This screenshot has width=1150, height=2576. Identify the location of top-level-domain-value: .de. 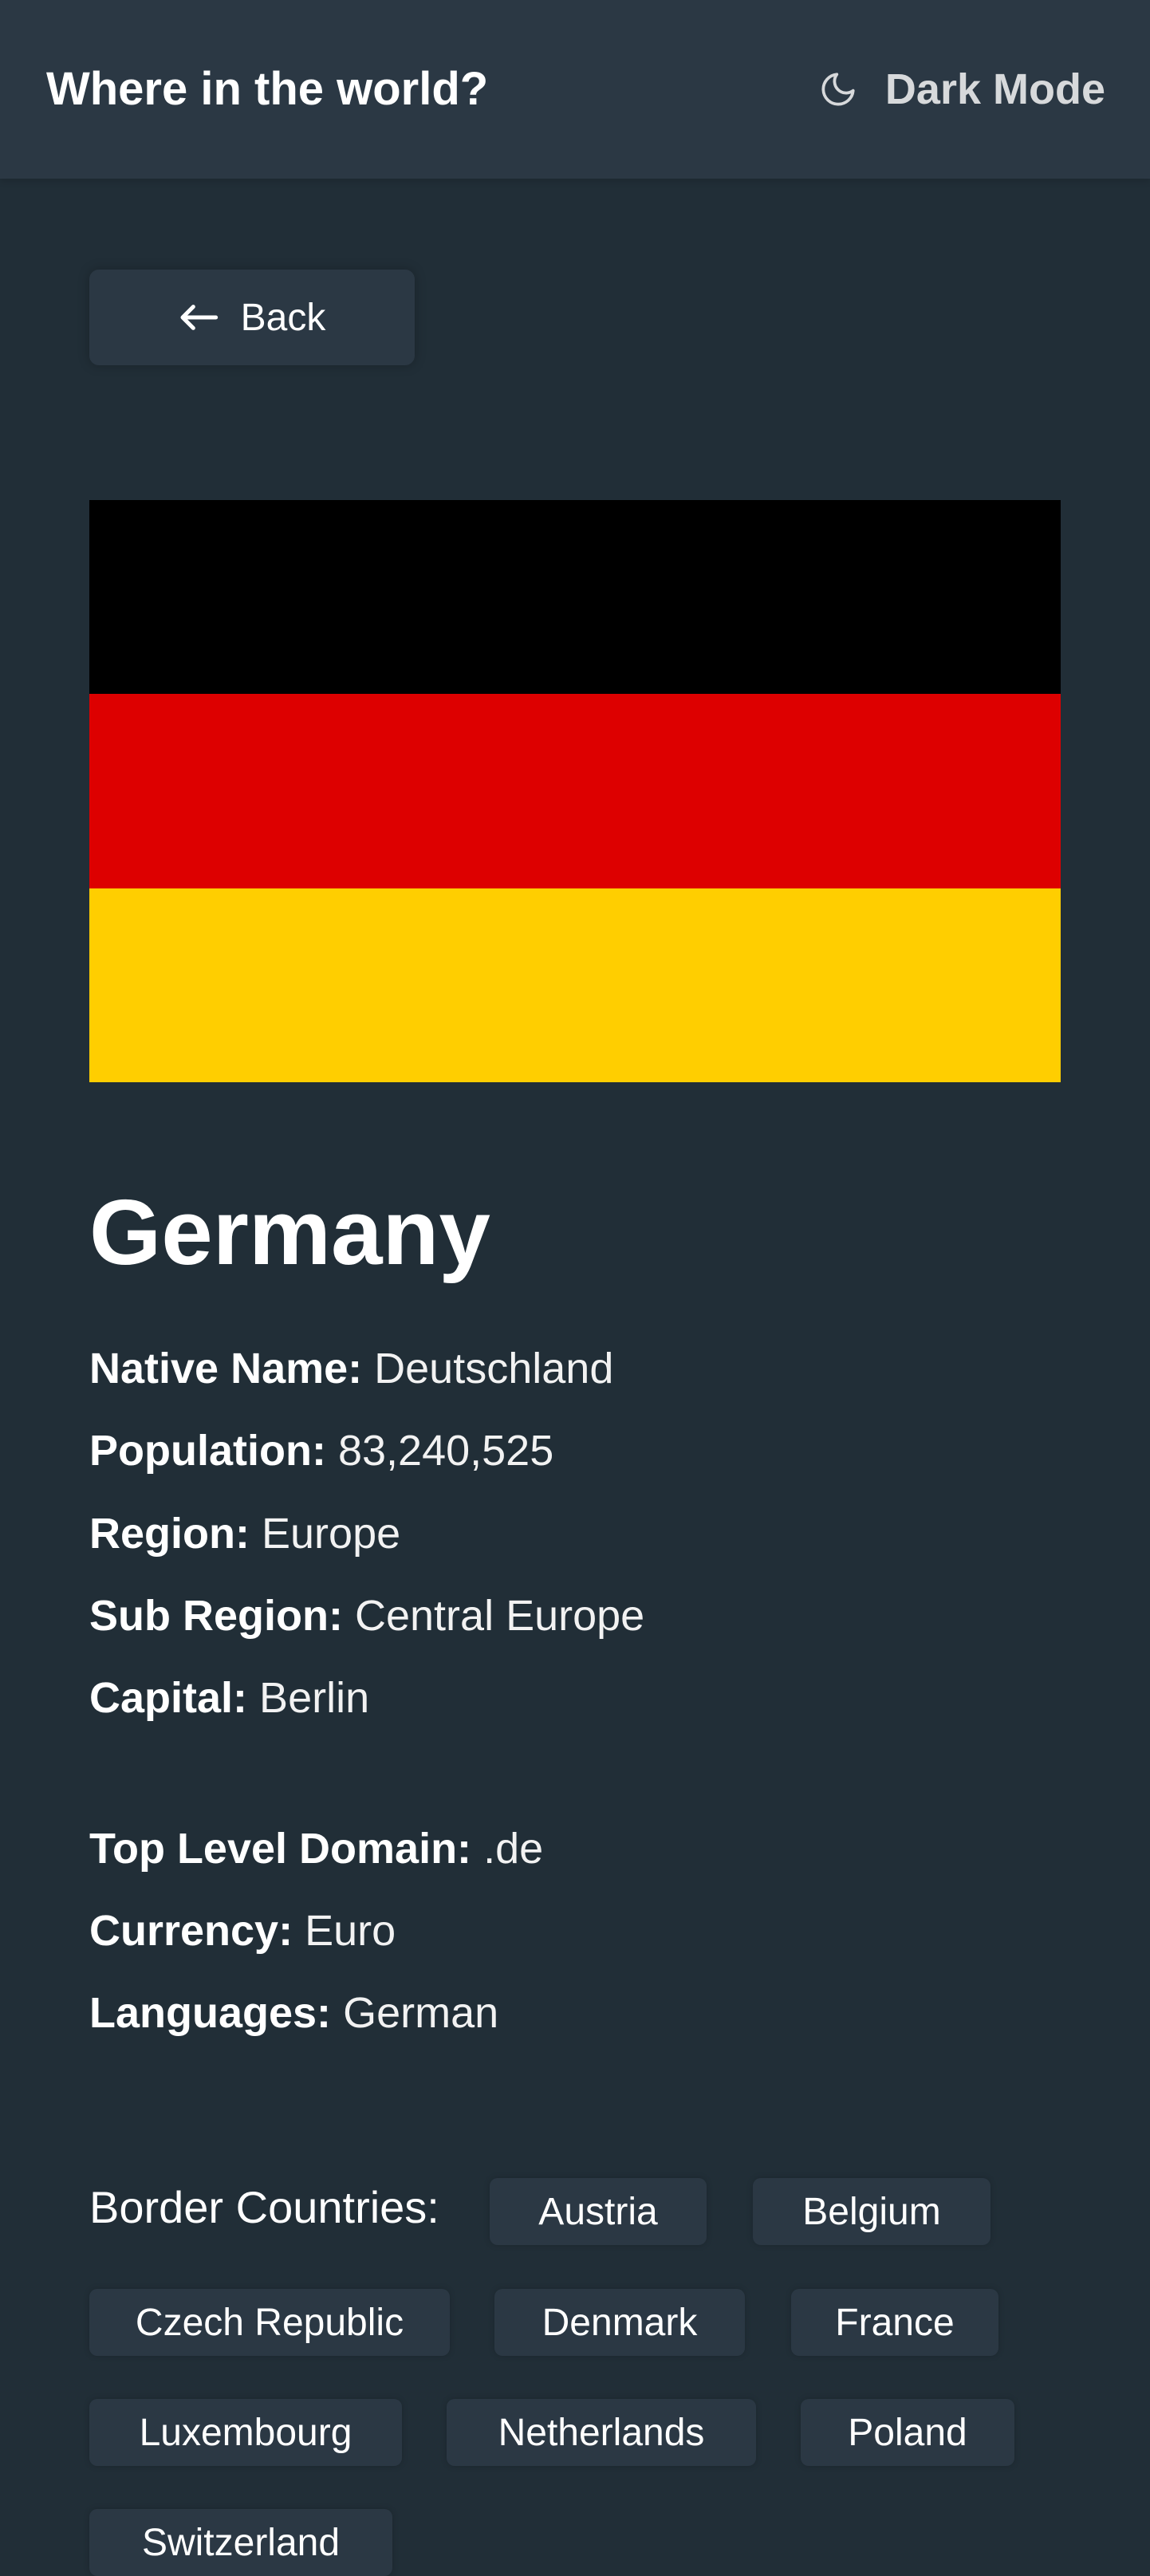
(513, 1849).